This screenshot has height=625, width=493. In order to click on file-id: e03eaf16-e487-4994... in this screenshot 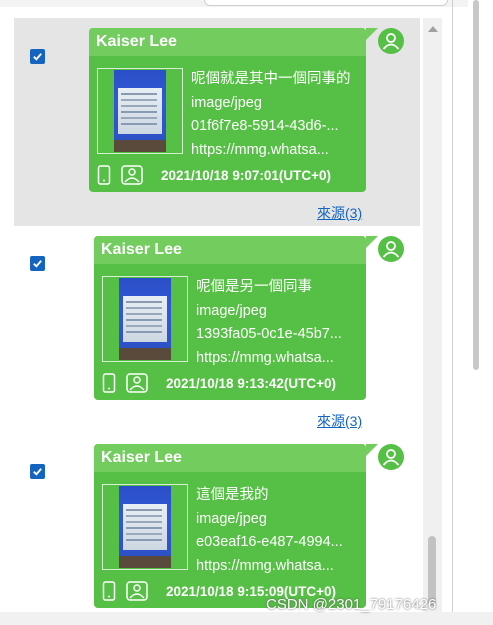, I will do `click(269, 542)`.